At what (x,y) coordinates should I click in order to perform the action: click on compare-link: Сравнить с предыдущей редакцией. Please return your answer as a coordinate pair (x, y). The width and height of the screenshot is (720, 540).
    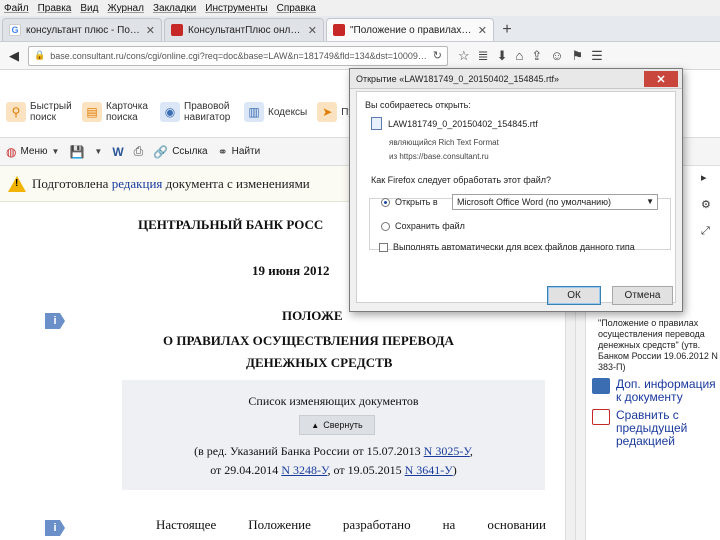
    Looking at the image, I should click on (656, 428).